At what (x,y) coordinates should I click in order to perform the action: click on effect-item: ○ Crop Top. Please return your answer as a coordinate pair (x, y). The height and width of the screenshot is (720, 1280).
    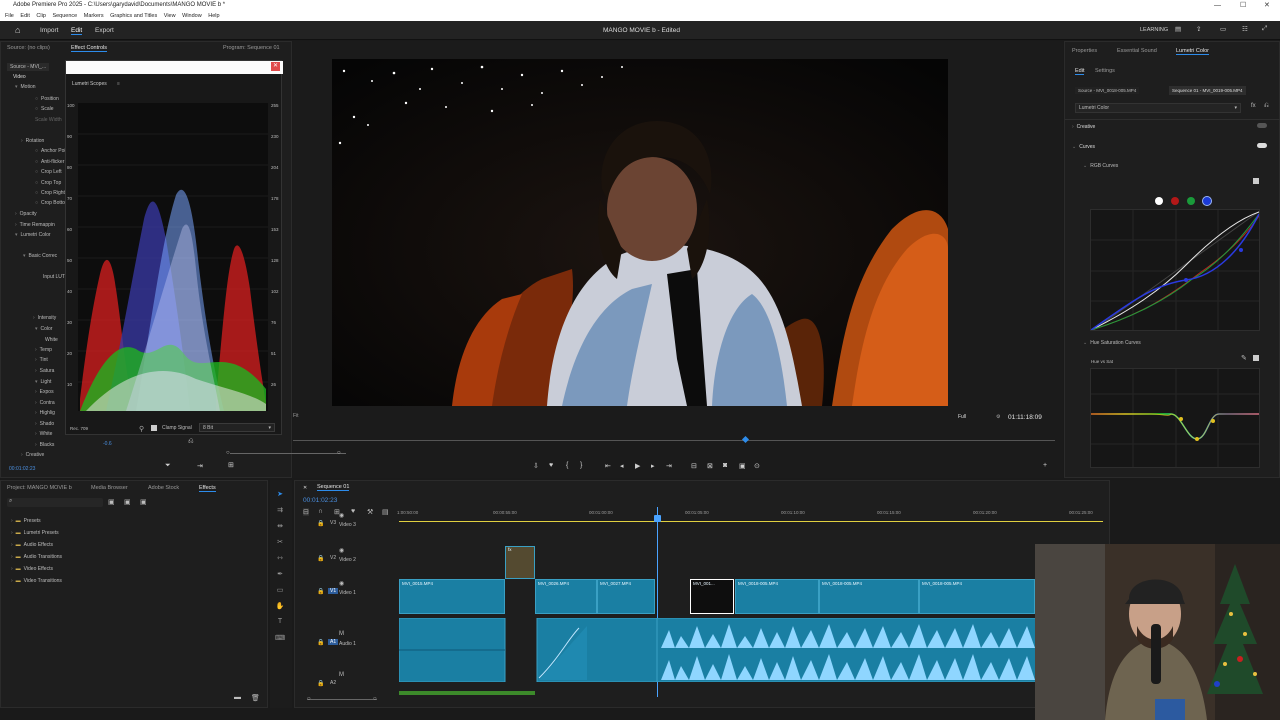
    Looking at the image, I should click on (48, 183).